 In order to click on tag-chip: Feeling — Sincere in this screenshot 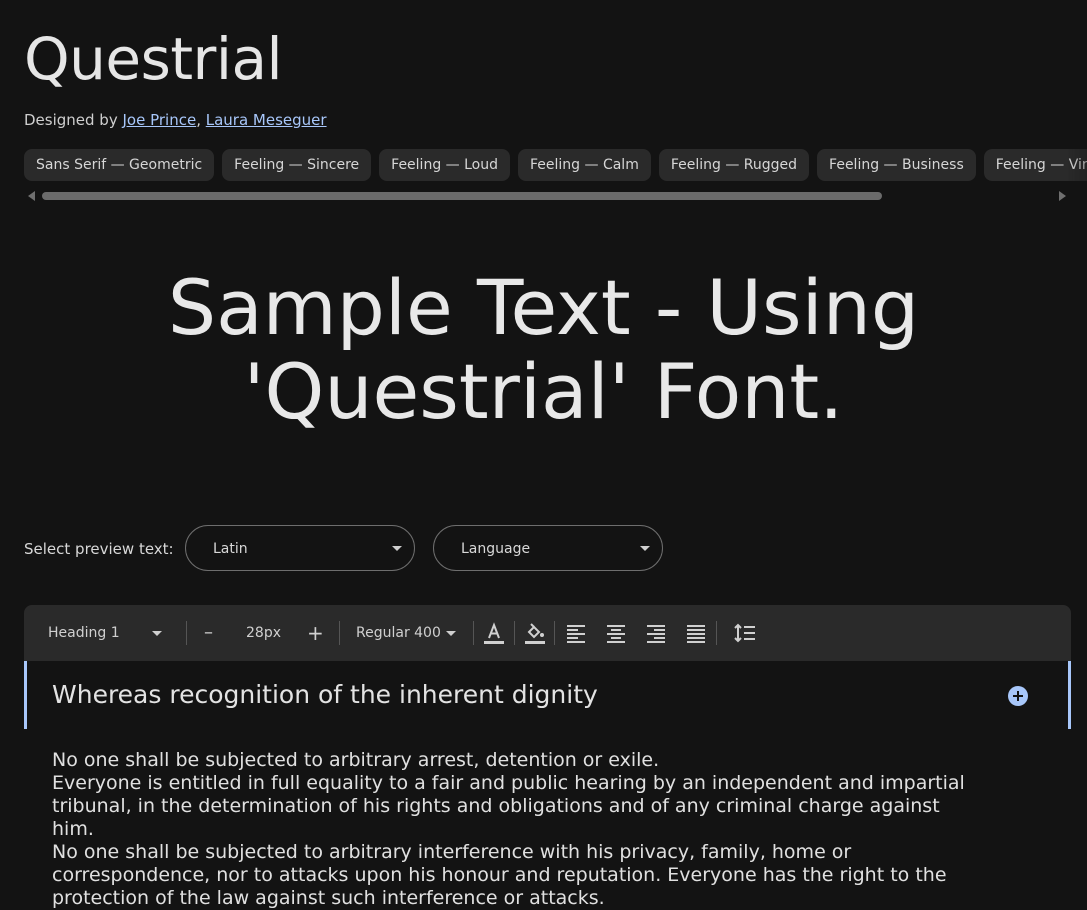, I will do `click(297, 165)`.